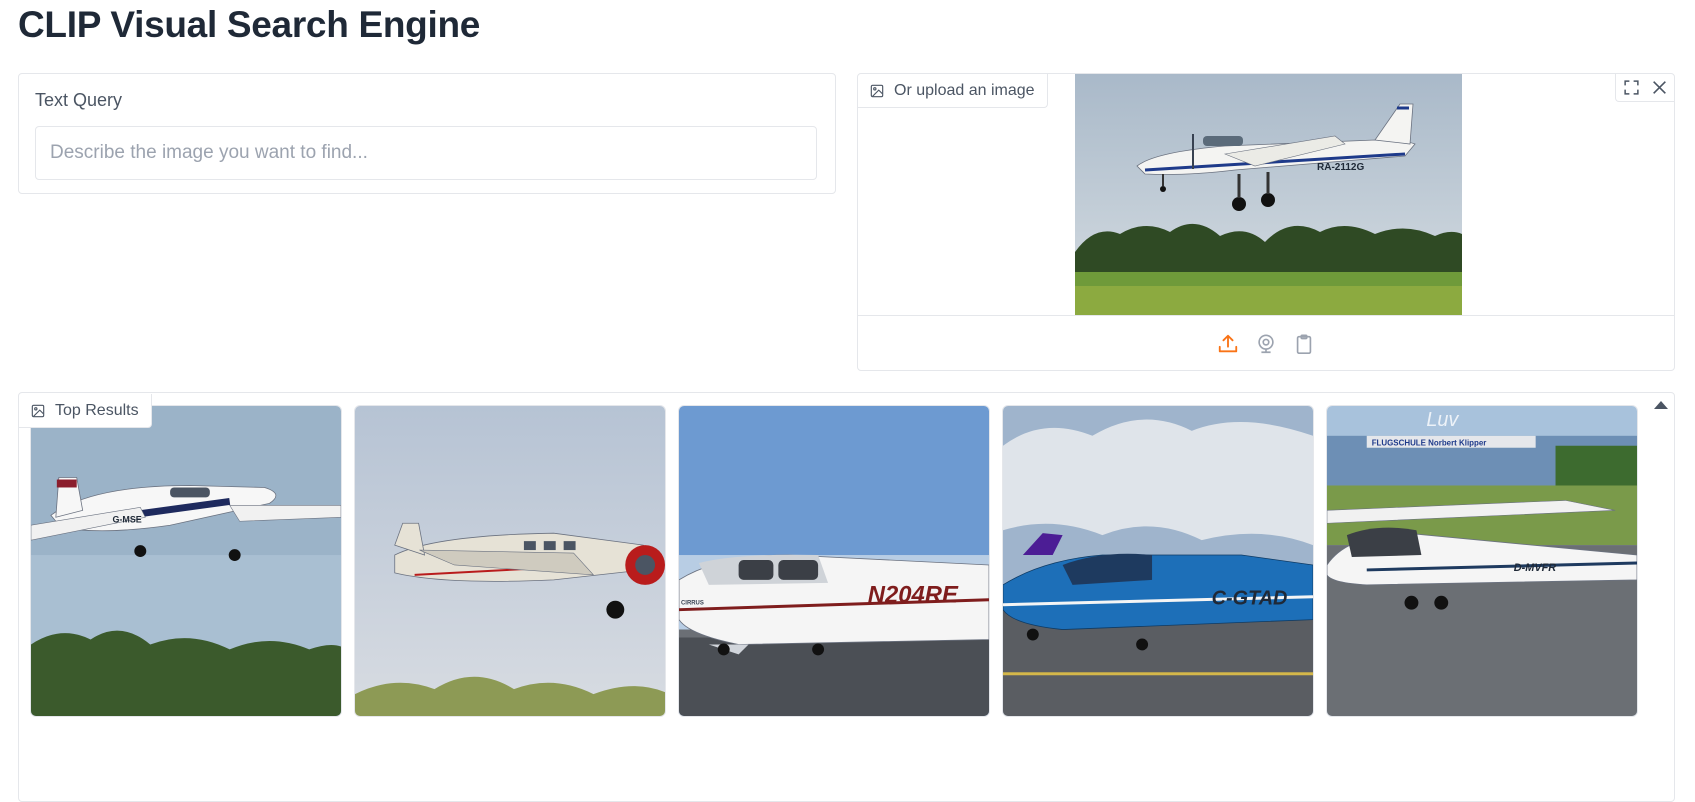 Image resolution: width=1695 pixels, height=802 pixels. Describe the element at coordinates (1535, 568) in the screenshot. I see `result-registration: D-MVFR` at that location.